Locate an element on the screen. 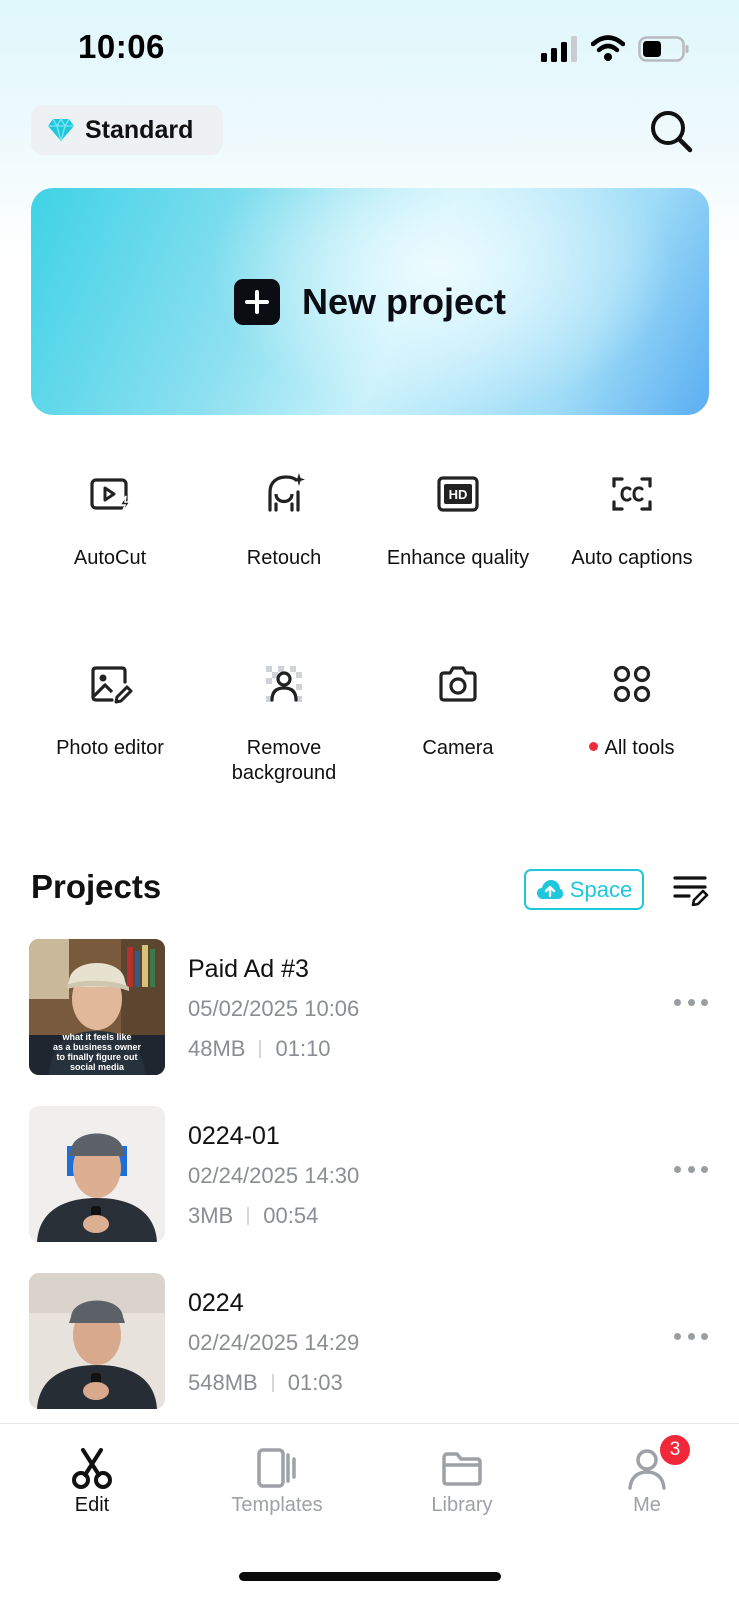  search-icon is located at coordinates (671, 131).